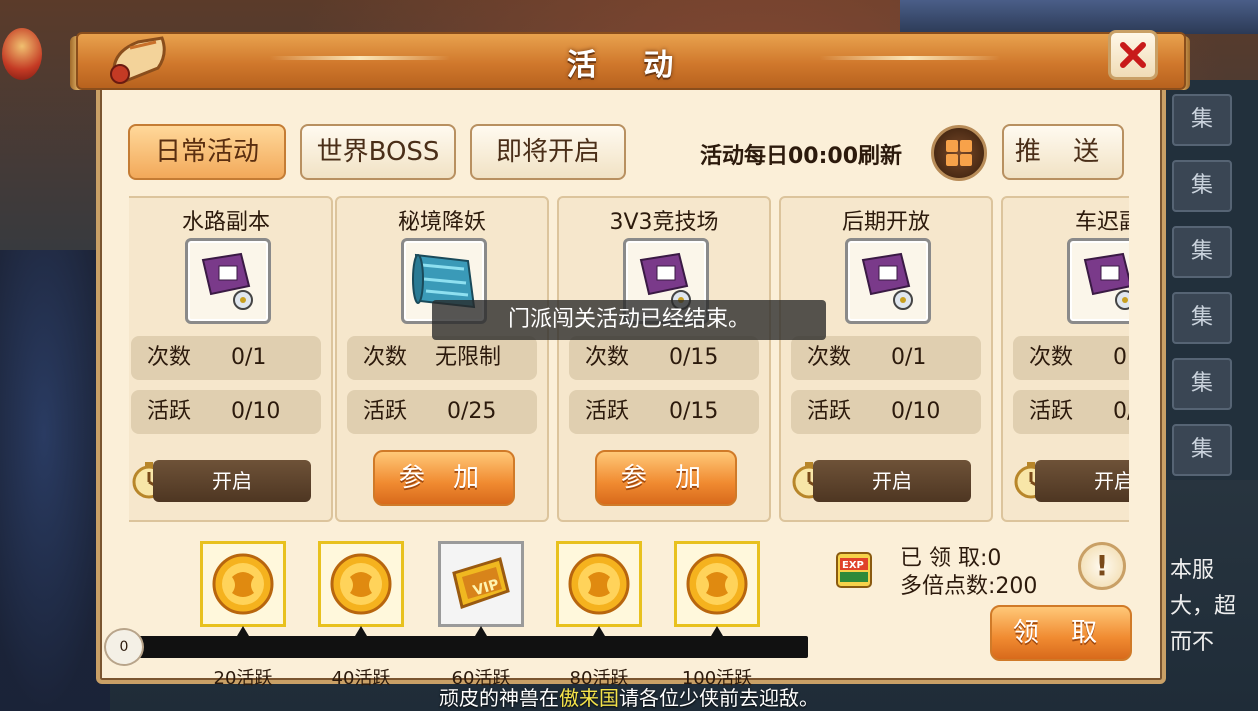  What do you see at coordinates (55, 480) in the screenshot?
I see `scene-character` at bounding box center [55, 480].